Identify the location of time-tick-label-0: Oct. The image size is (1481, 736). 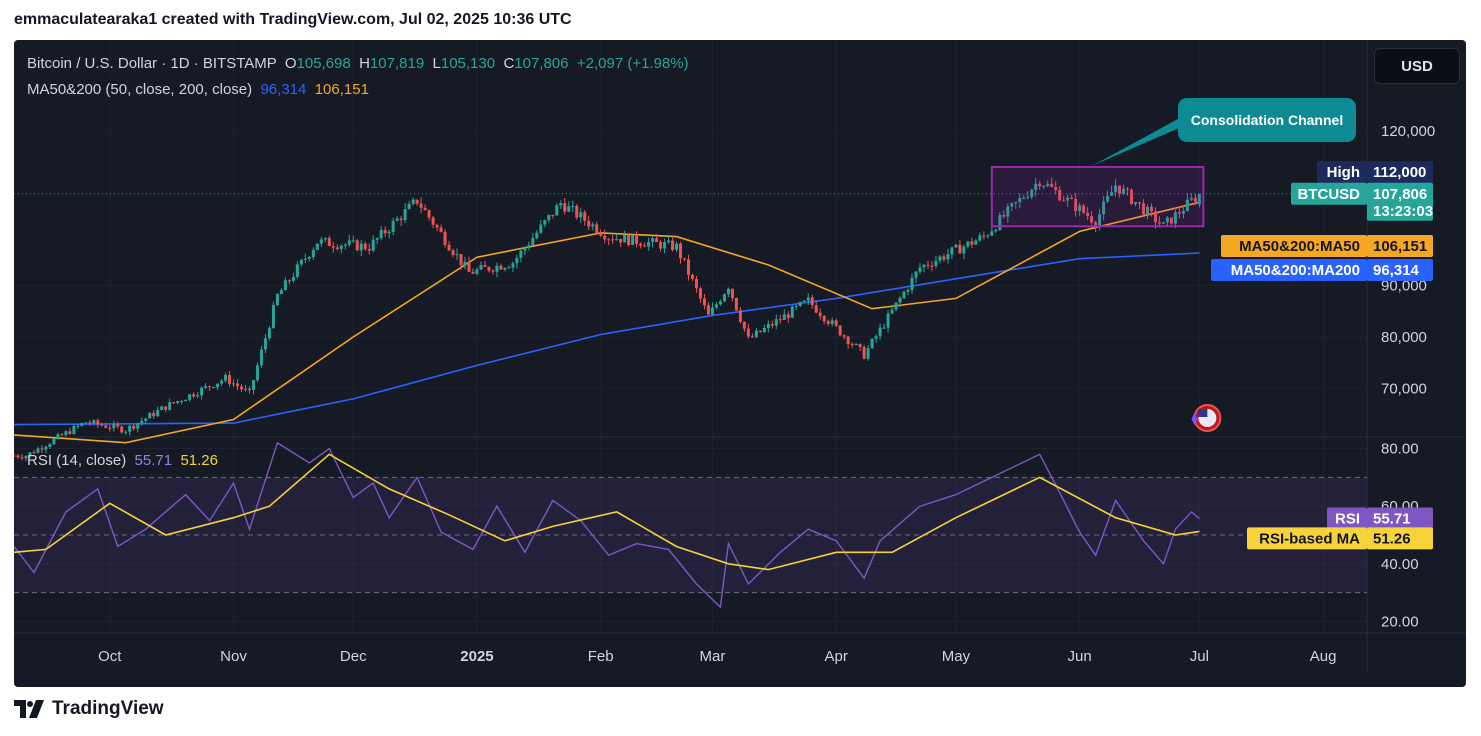
(110, 656).